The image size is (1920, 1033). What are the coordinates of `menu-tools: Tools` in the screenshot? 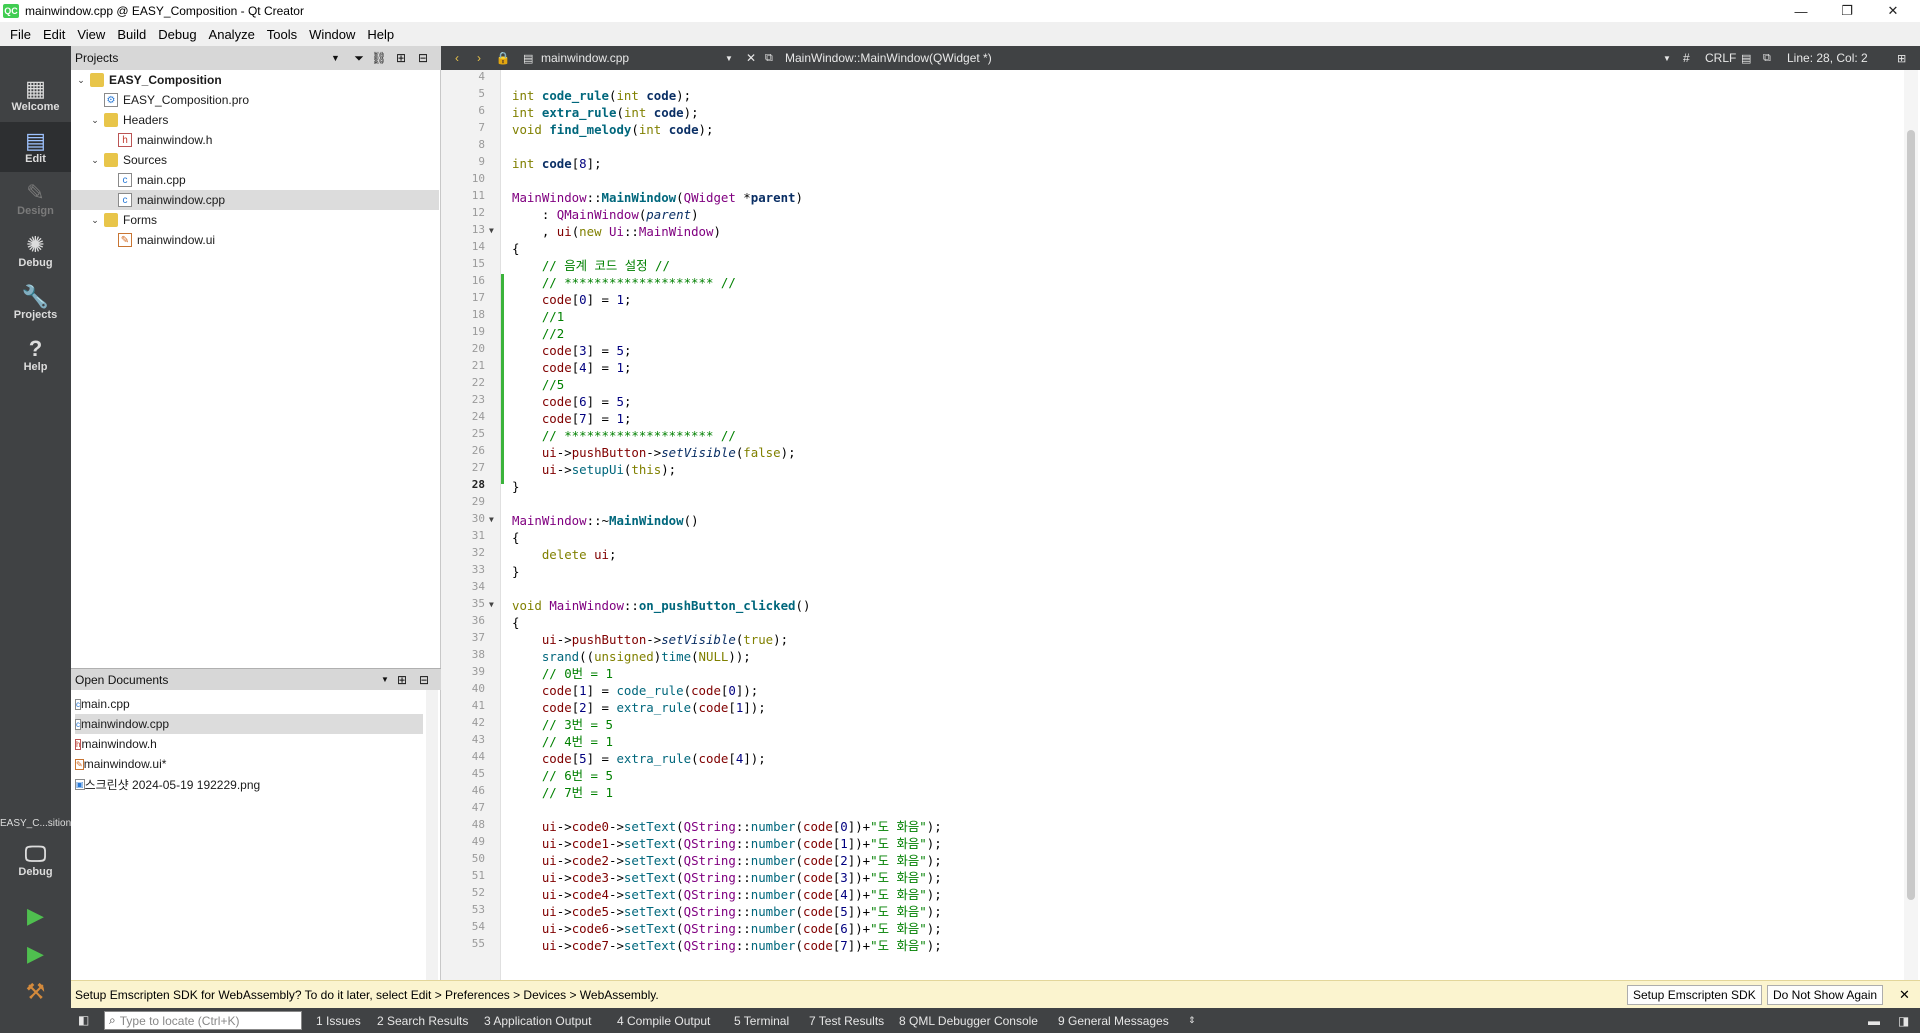 It's located at (282, 34).